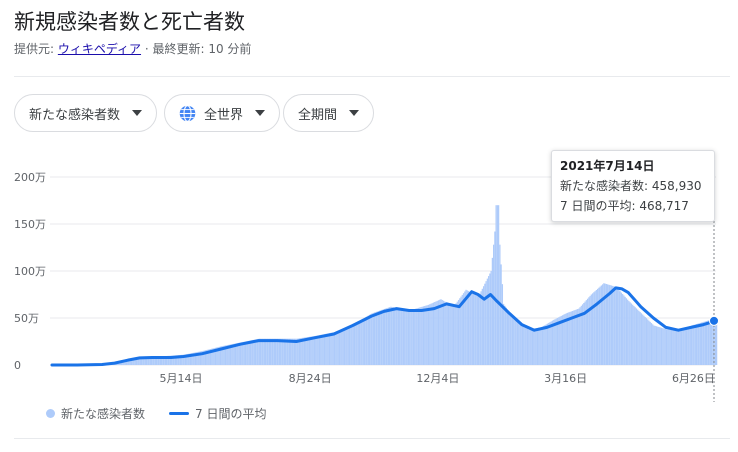  Describe the element at coordinates (633, 186) in the screenshot. I see `tooltip-cases: 新たな感染者数: 458,930` at that location.